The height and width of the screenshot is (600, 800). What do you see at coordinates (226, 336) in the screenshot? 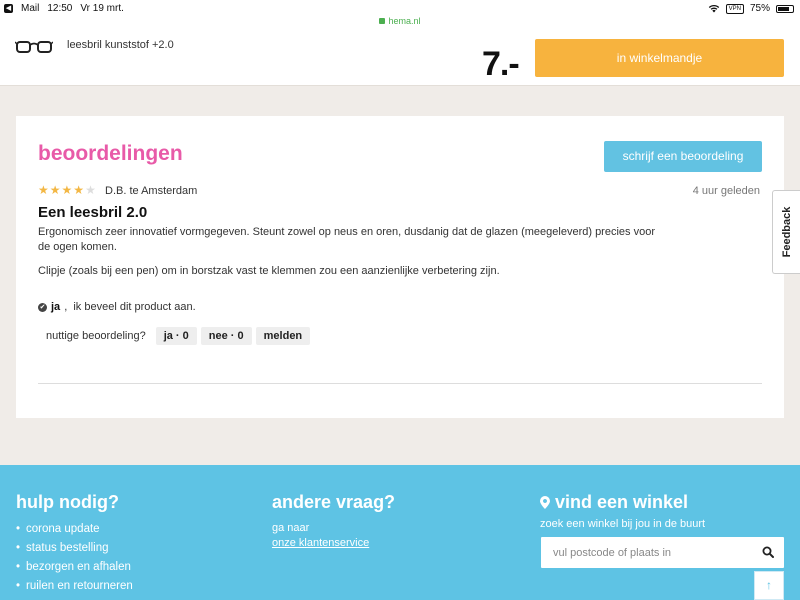
I see `helpful-no-button: nee · 0` at bounding box center [226, 336].